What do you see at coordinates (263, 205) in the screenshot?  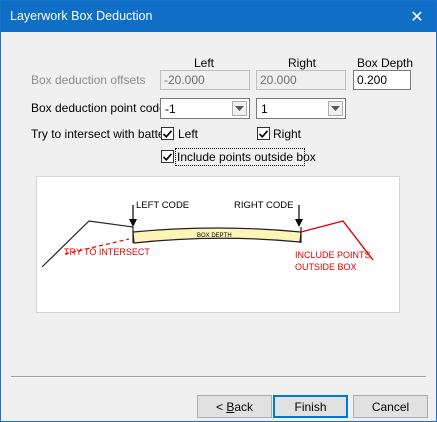 I see `right-code-text: RIGHT CODE` at bounding box center [263, 205].